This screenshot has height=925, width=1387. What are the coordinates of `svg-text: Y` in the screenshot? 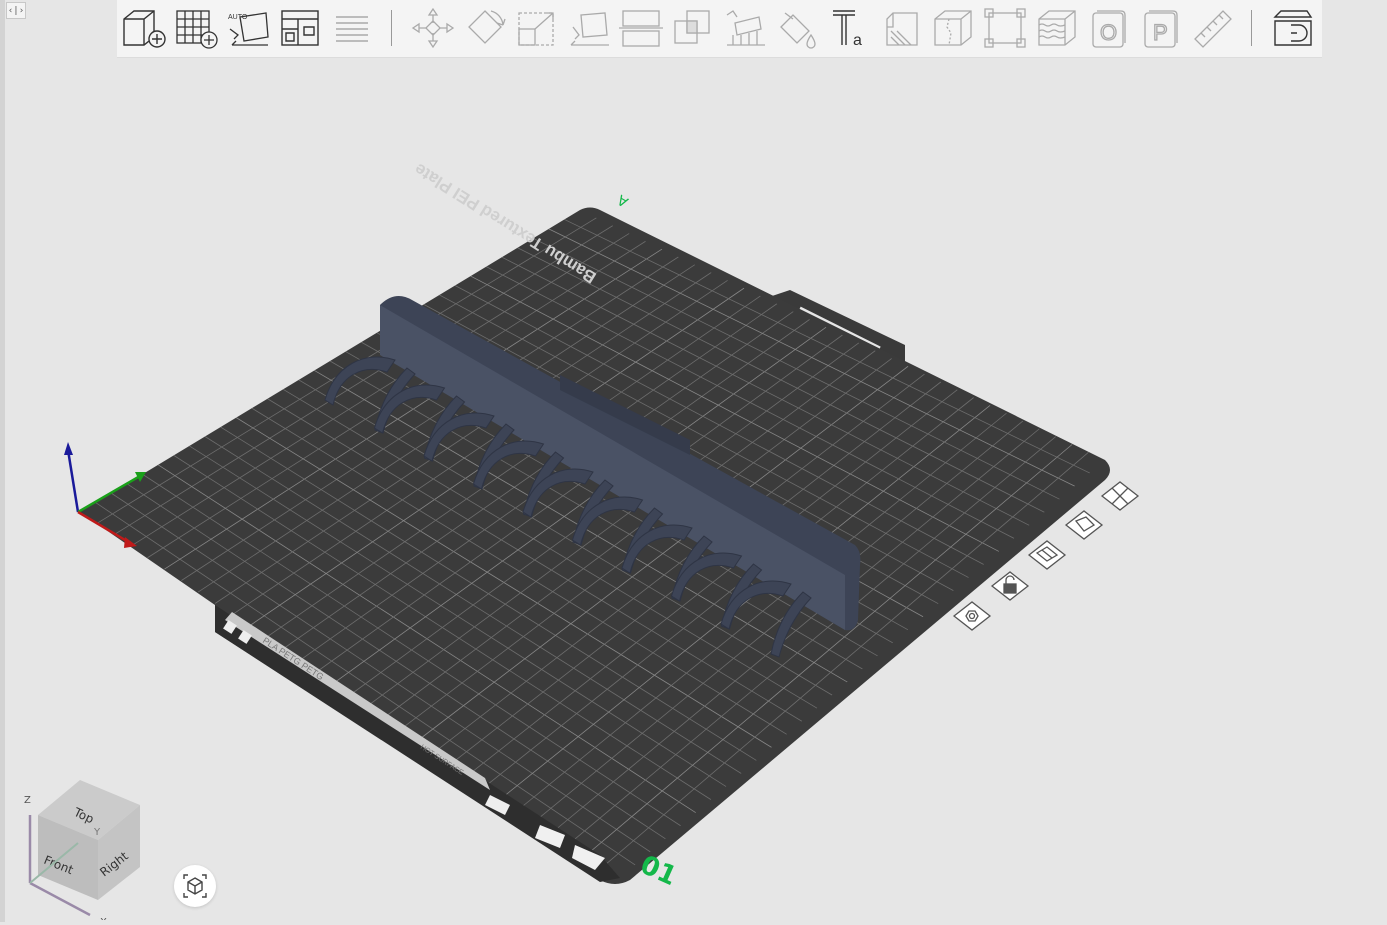 It's located at (97, 832).